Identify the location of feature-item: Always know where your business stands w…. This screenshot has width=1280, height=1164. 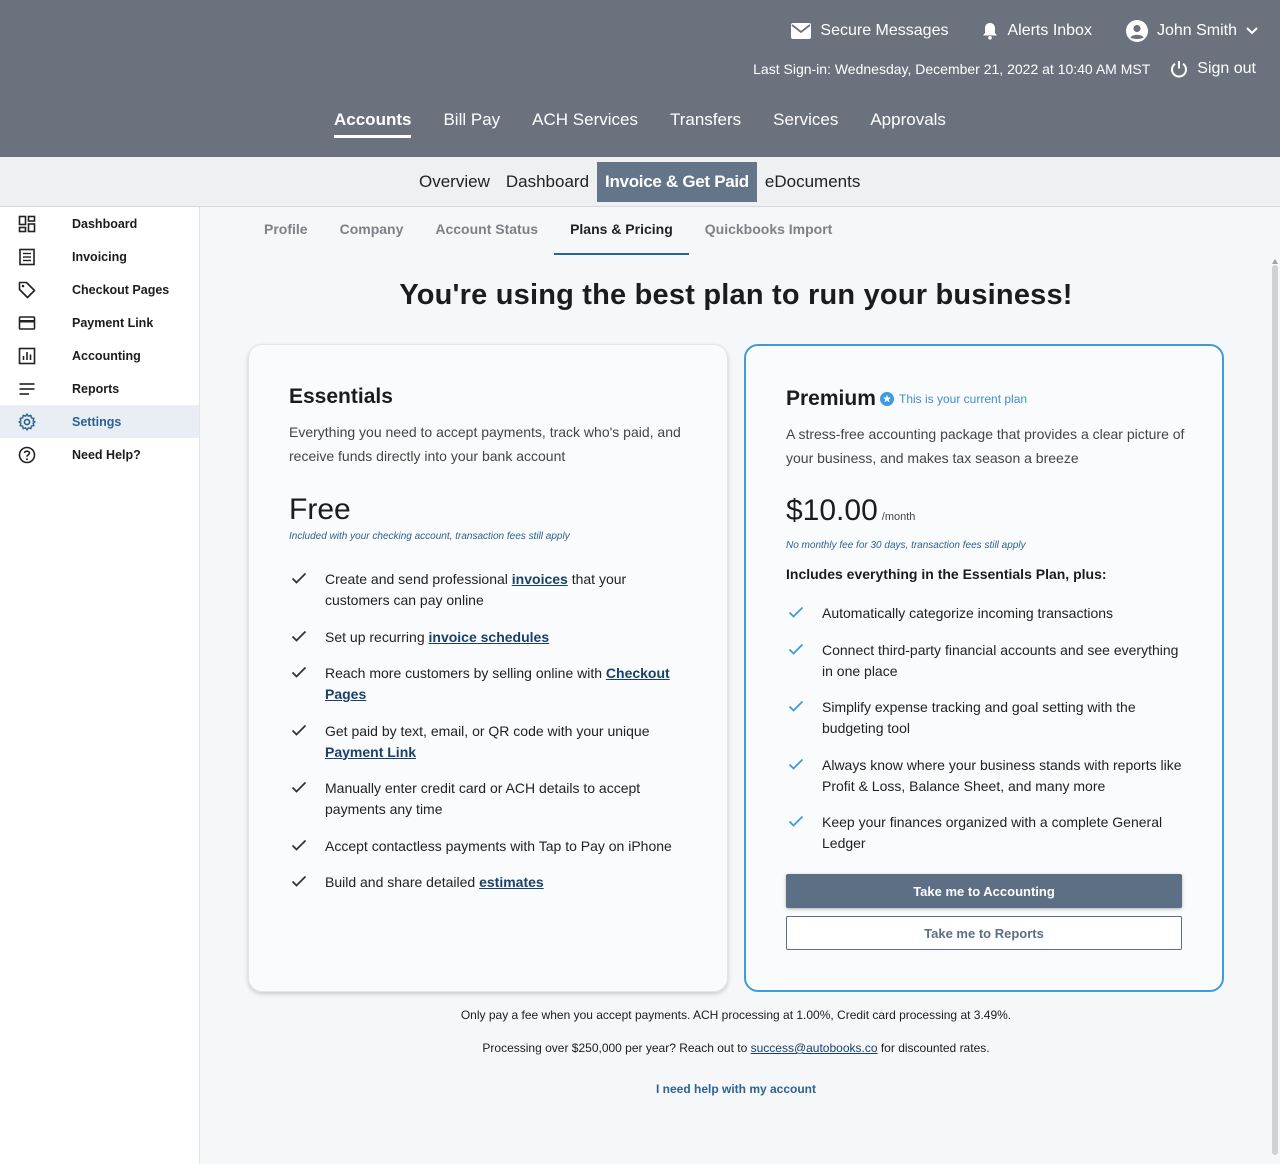
(986, 776).